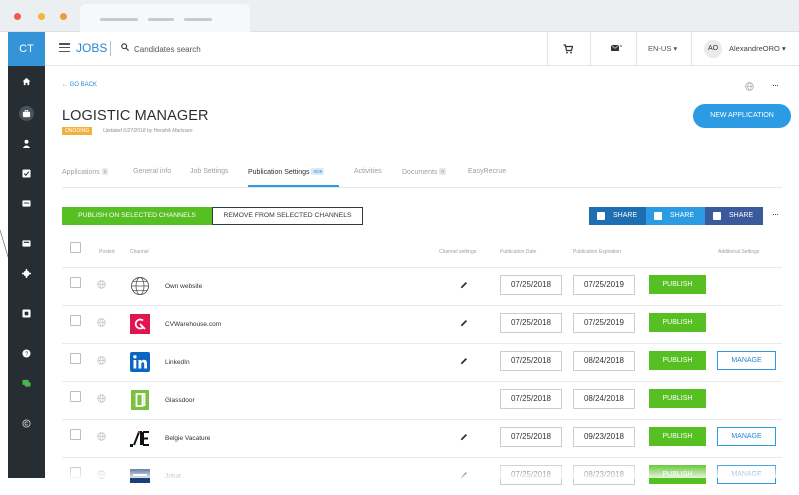 Image resolution: width=799 pixels, height=495 pixels. I want to click on new-application-button: NEW APPLICATION, so click(742, 116).